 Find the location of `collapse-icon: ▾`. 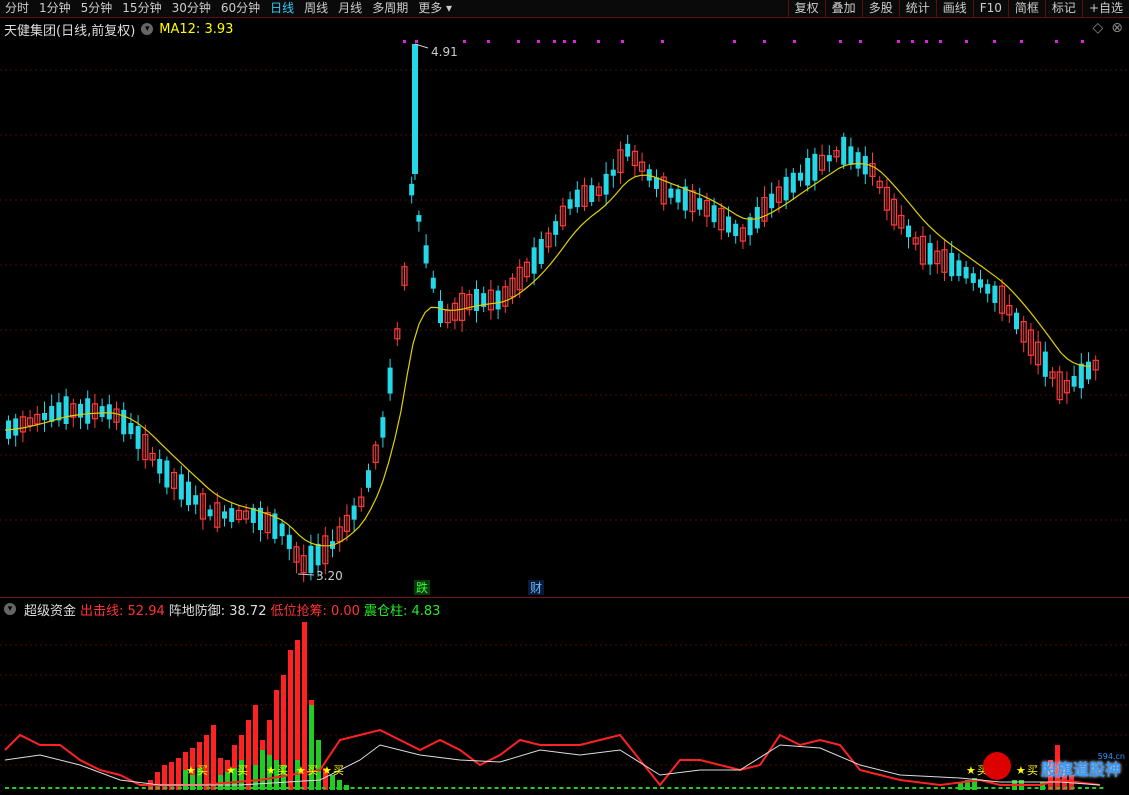

collapse-icon: ▾ is located at coordinates (10, 609).